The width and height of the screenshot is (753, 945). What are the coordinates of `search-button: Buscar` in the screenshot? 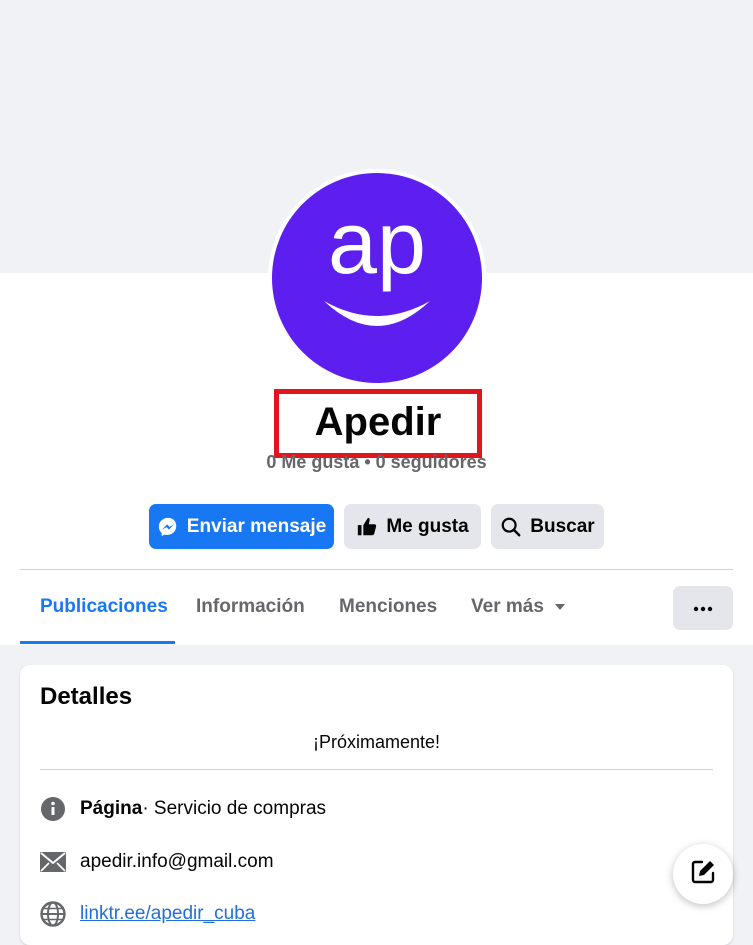 It's located at (547, 526).